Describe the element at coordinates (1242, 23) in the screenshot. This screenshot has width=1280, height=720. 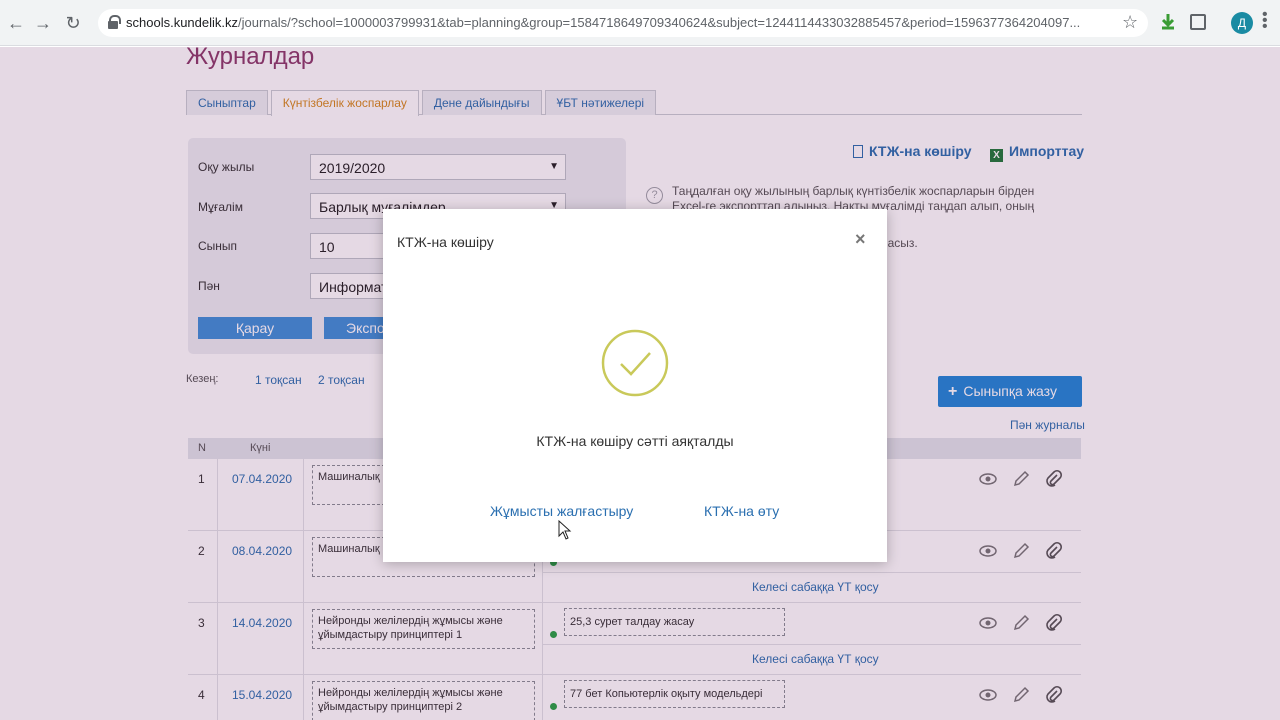
I see `profile-avatar: Д` at that location.